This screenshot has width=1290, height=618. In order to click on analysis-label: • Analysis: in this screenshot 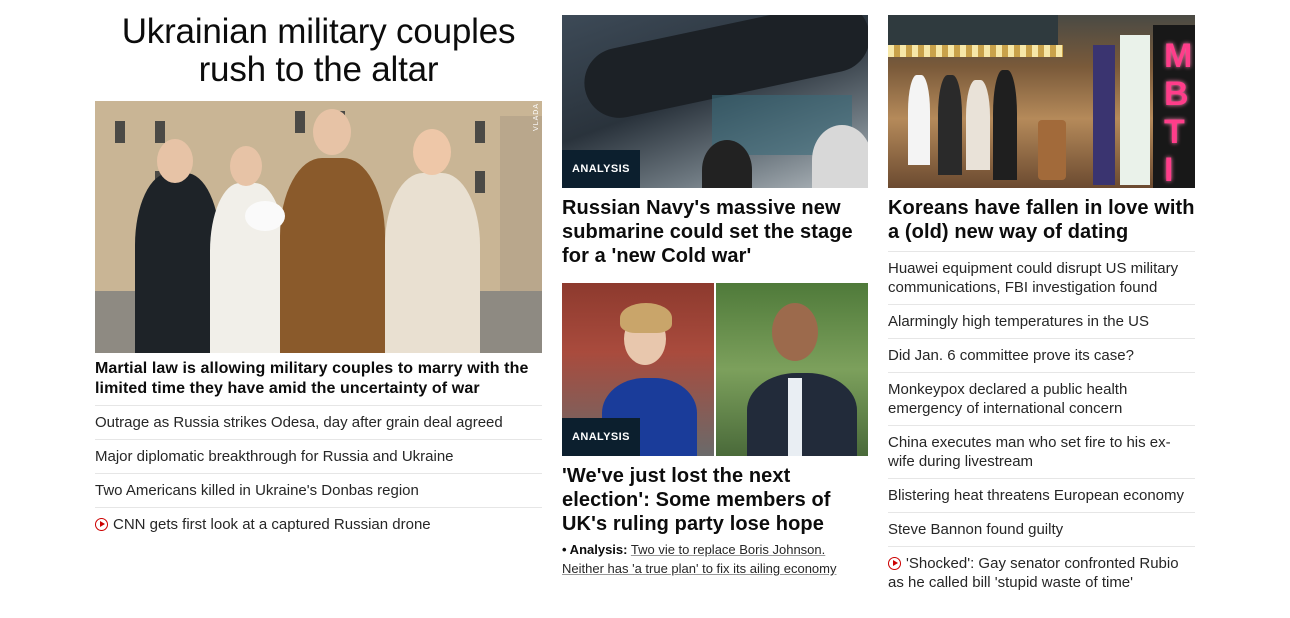, I will do `click(595, 549)`.